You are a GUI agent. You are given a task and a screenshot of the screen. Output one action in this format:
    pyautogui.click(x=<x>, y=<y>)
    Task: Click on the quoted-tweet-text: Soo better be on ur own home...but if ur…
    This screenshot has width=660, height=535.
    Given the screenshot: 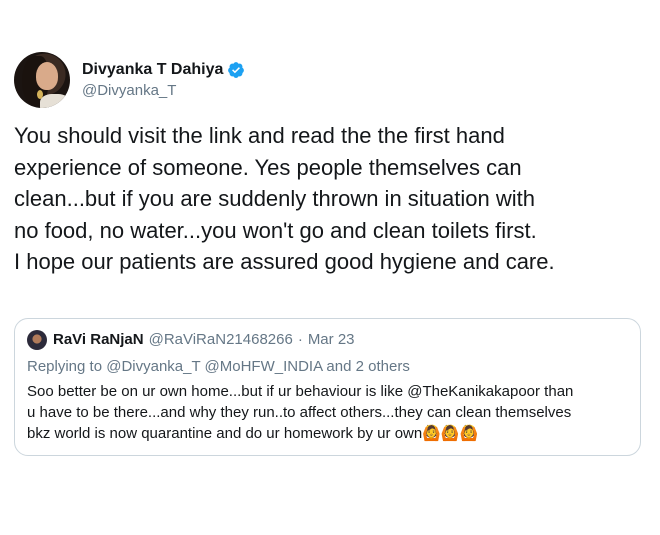 What is the action you would take?
    pyautogui.click(x=332, y=412)
    